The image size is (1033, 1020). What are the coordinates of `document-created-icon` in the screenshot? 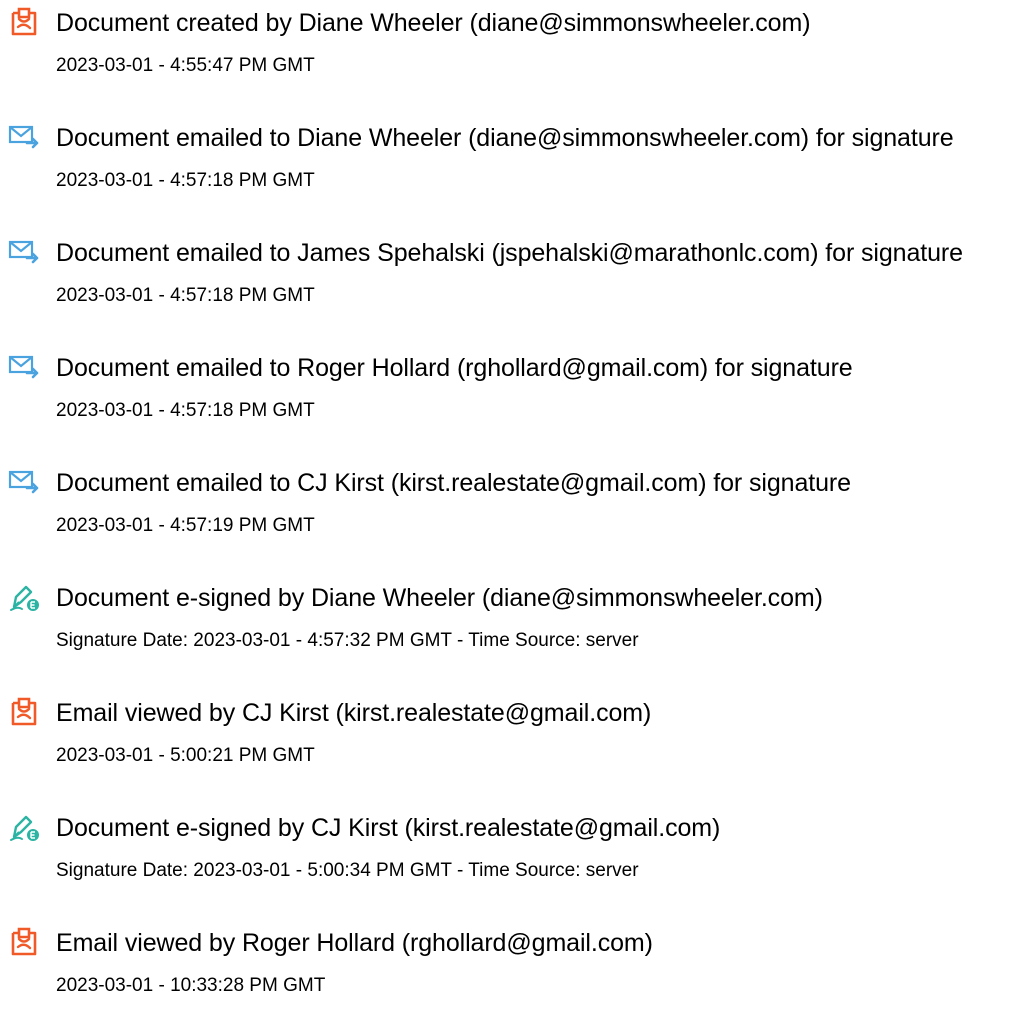 It's located at (24, 22).